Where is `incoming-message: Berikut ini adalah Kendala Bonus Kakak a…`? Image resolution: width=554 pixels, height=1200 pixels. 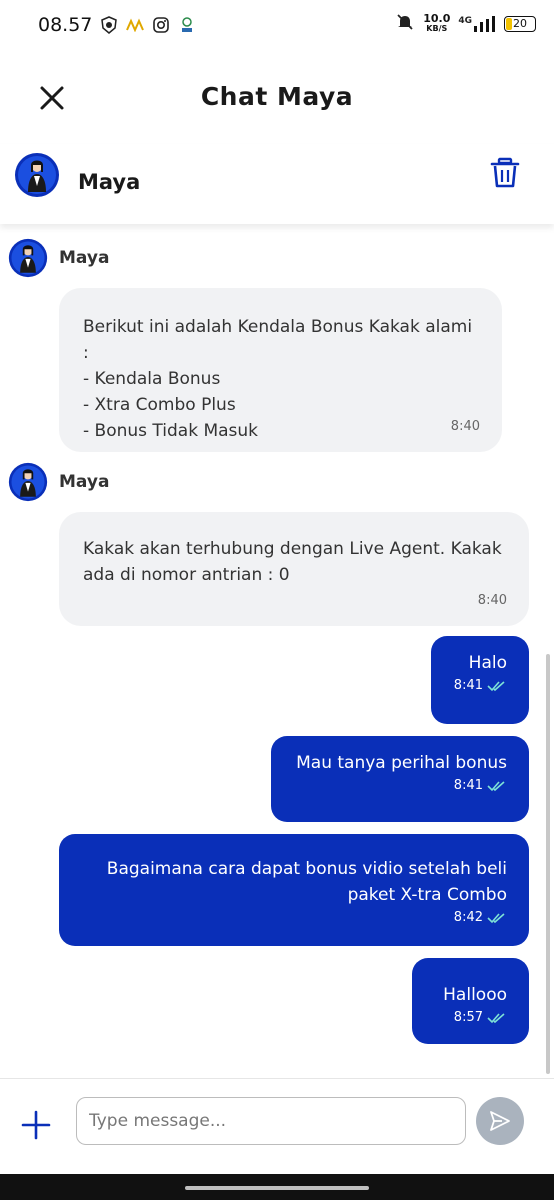 incoming-message: Berikut ini adalah Kendala Bonus Kakak a… is located at coordinates (280, 370).